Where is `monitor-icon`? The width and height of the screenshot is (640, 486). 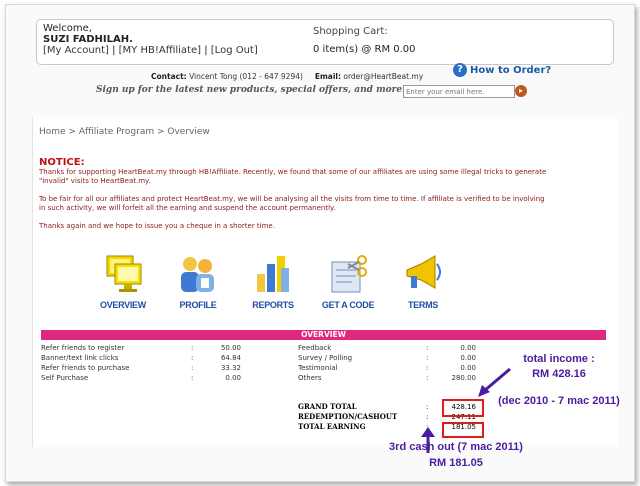 monitor-icon is located at coordinates (124, 273).